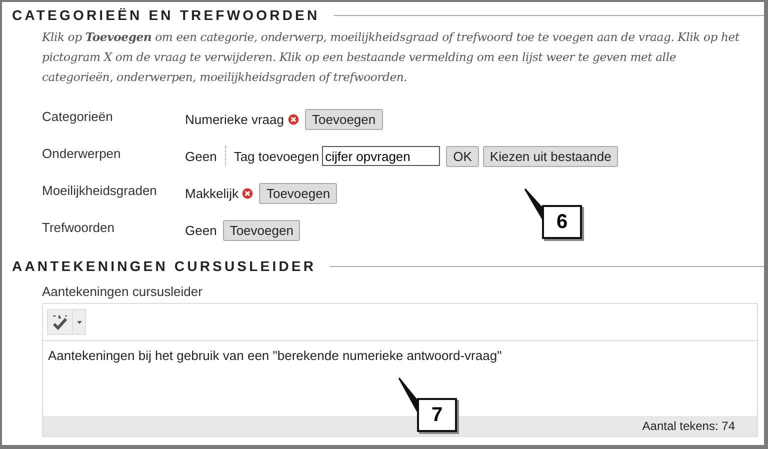  I want to click on choose-existing-button: Kiezen uit bestaande, so click(550, 156).